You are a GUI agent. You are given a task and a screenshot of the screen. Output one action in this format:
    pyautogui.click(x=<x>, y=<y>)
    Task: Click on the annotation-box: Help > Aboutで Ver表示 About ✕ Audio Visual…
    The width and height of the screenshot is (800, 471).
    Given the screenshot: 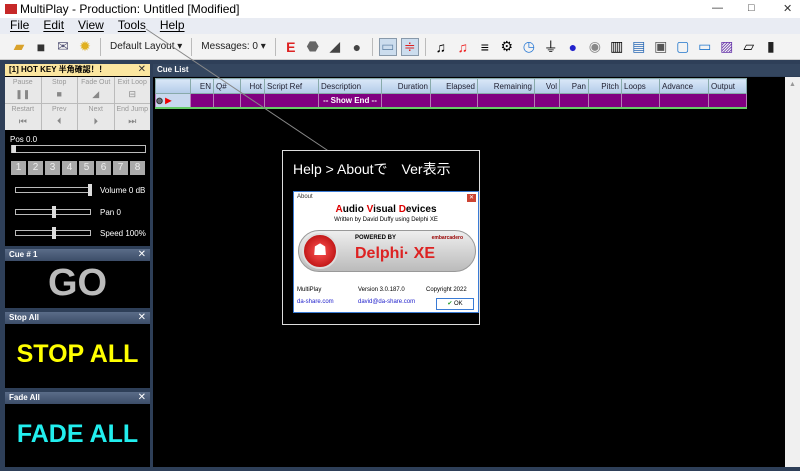 What is the action you would take?
    pyautogui.click(x=381, y=237)
    